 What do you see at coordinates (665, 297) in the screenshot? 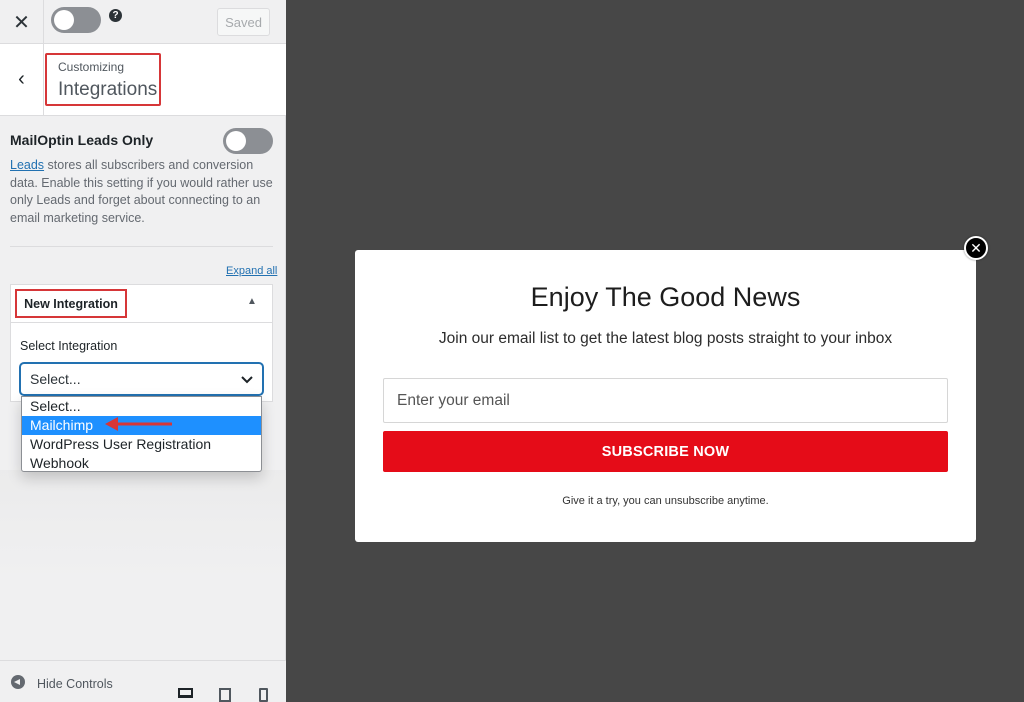
I see `popup-title: Enjoy The Good News` at bounding box center [665, 297].